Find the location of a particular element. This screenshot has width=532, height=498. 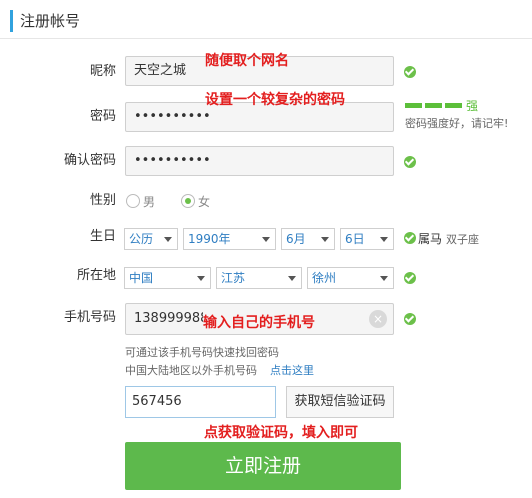

gender-label: 性别 is located at coordinates (102, 200).